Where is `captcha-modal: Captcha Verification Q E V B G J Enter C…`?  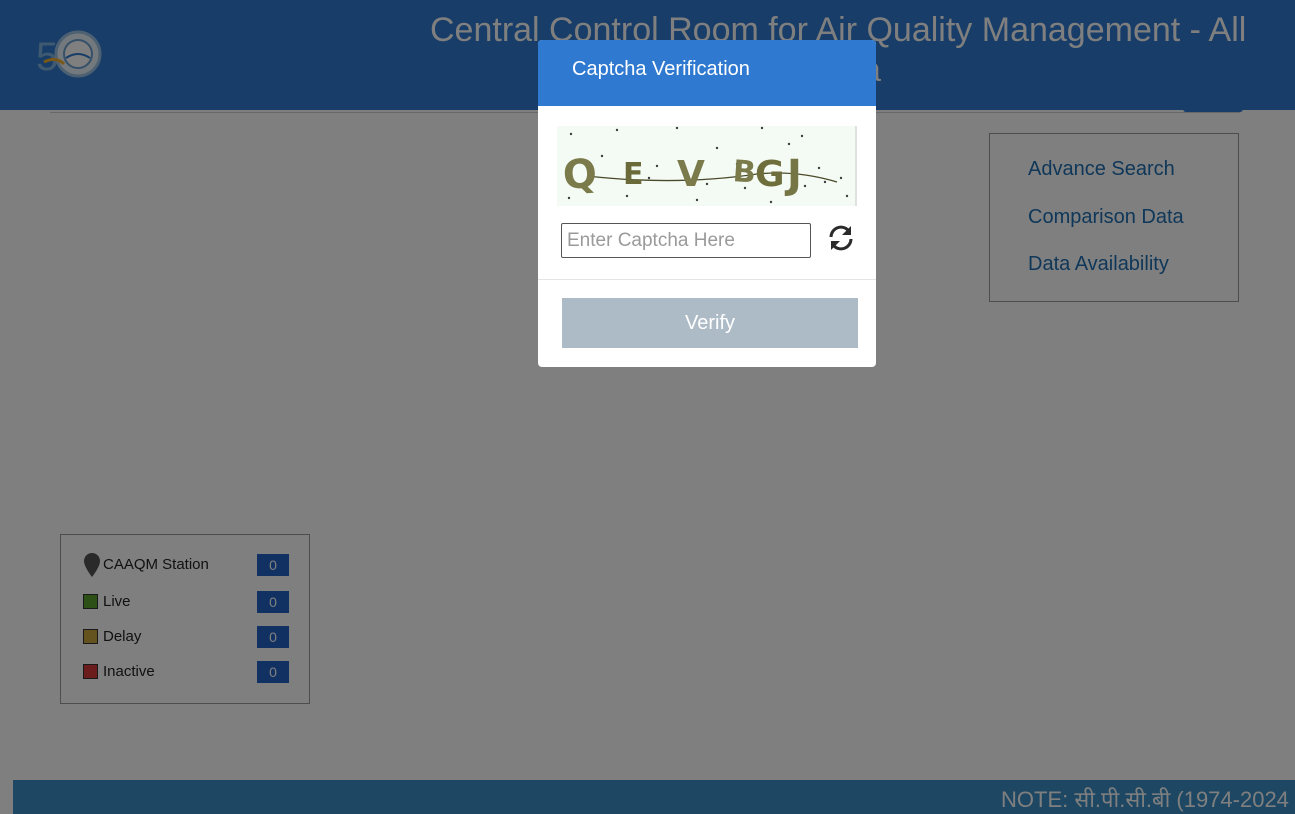
captcha-modal: Captcha Verification Q E V B G J Enter C… is located at coordinates (707, 203).